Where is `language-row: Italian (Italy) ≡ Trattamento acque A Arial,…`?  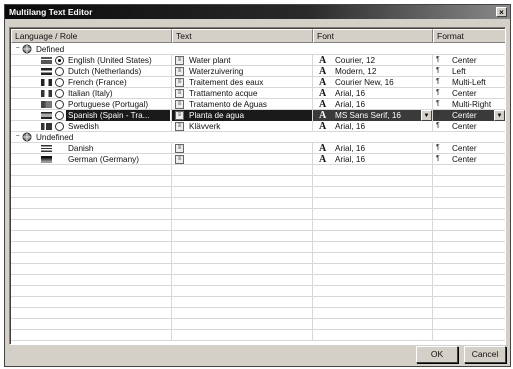 language-row: Italian (Italy) ≡ Trattamento acque A Arial,… is located at coordinates (258, 93).